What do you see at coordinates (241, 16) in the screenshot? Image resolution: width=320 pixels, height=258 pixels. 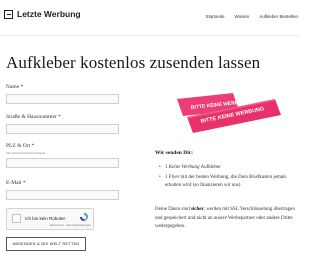 I see `nav-item-wissen: Wissen` at bounding box center [241, 16].